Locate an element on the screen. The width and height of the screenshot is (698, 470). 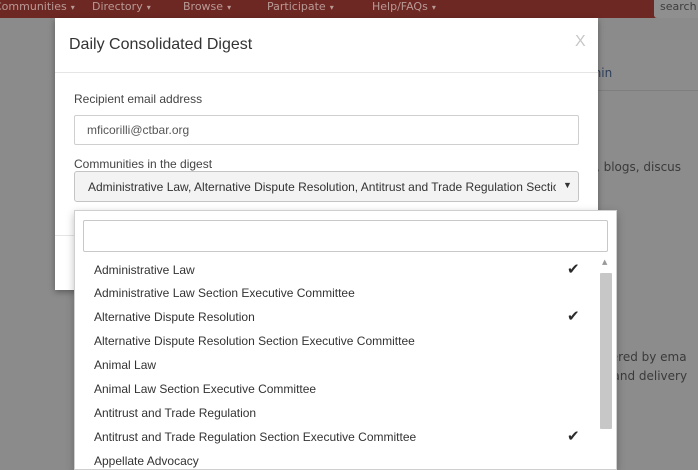
nav-communities: Communities ▾ is located at coordinates (37, 7).